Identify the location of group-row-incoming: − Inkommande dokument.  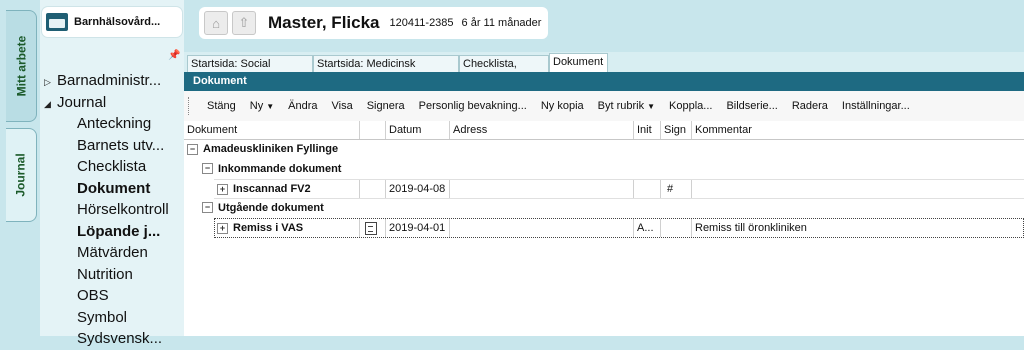
(604, 170).